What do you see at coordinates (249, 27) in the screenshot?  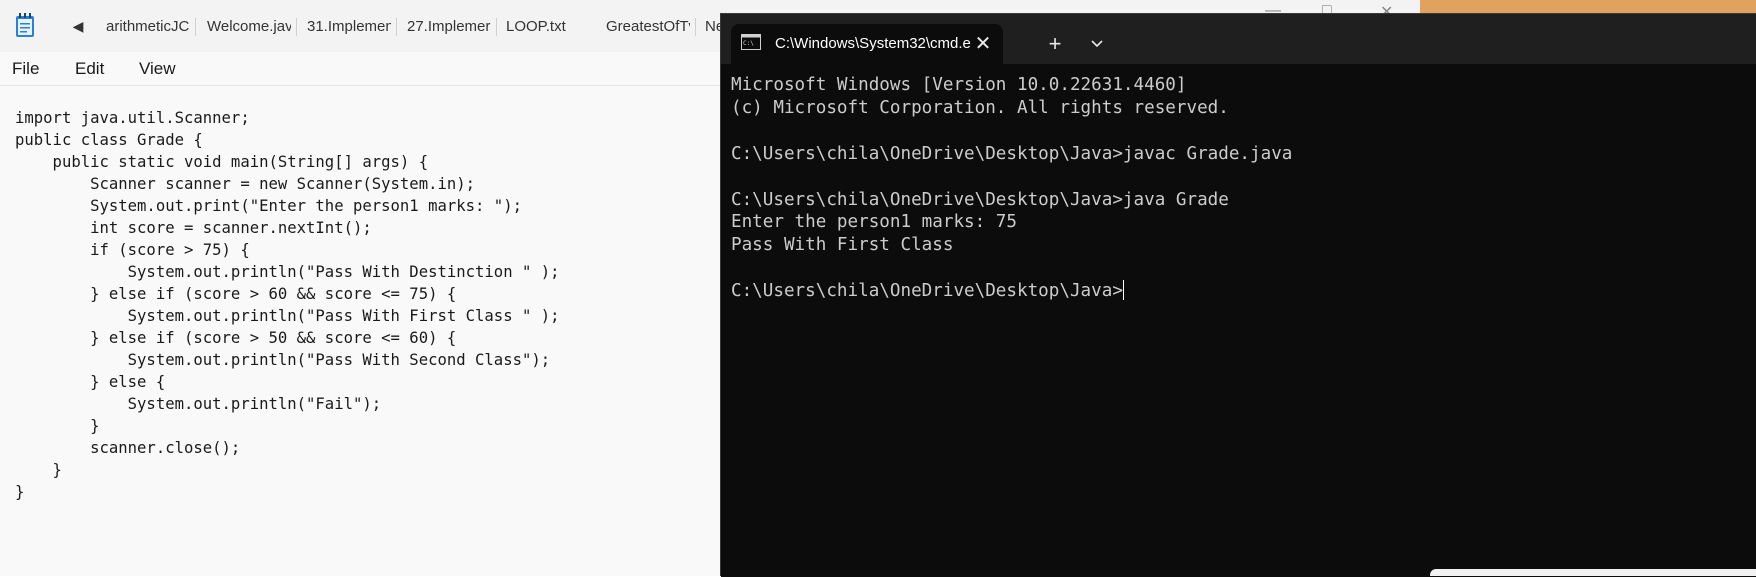 I see `notepad-tab: Welcome.jav` at bounding box center [249, 27].